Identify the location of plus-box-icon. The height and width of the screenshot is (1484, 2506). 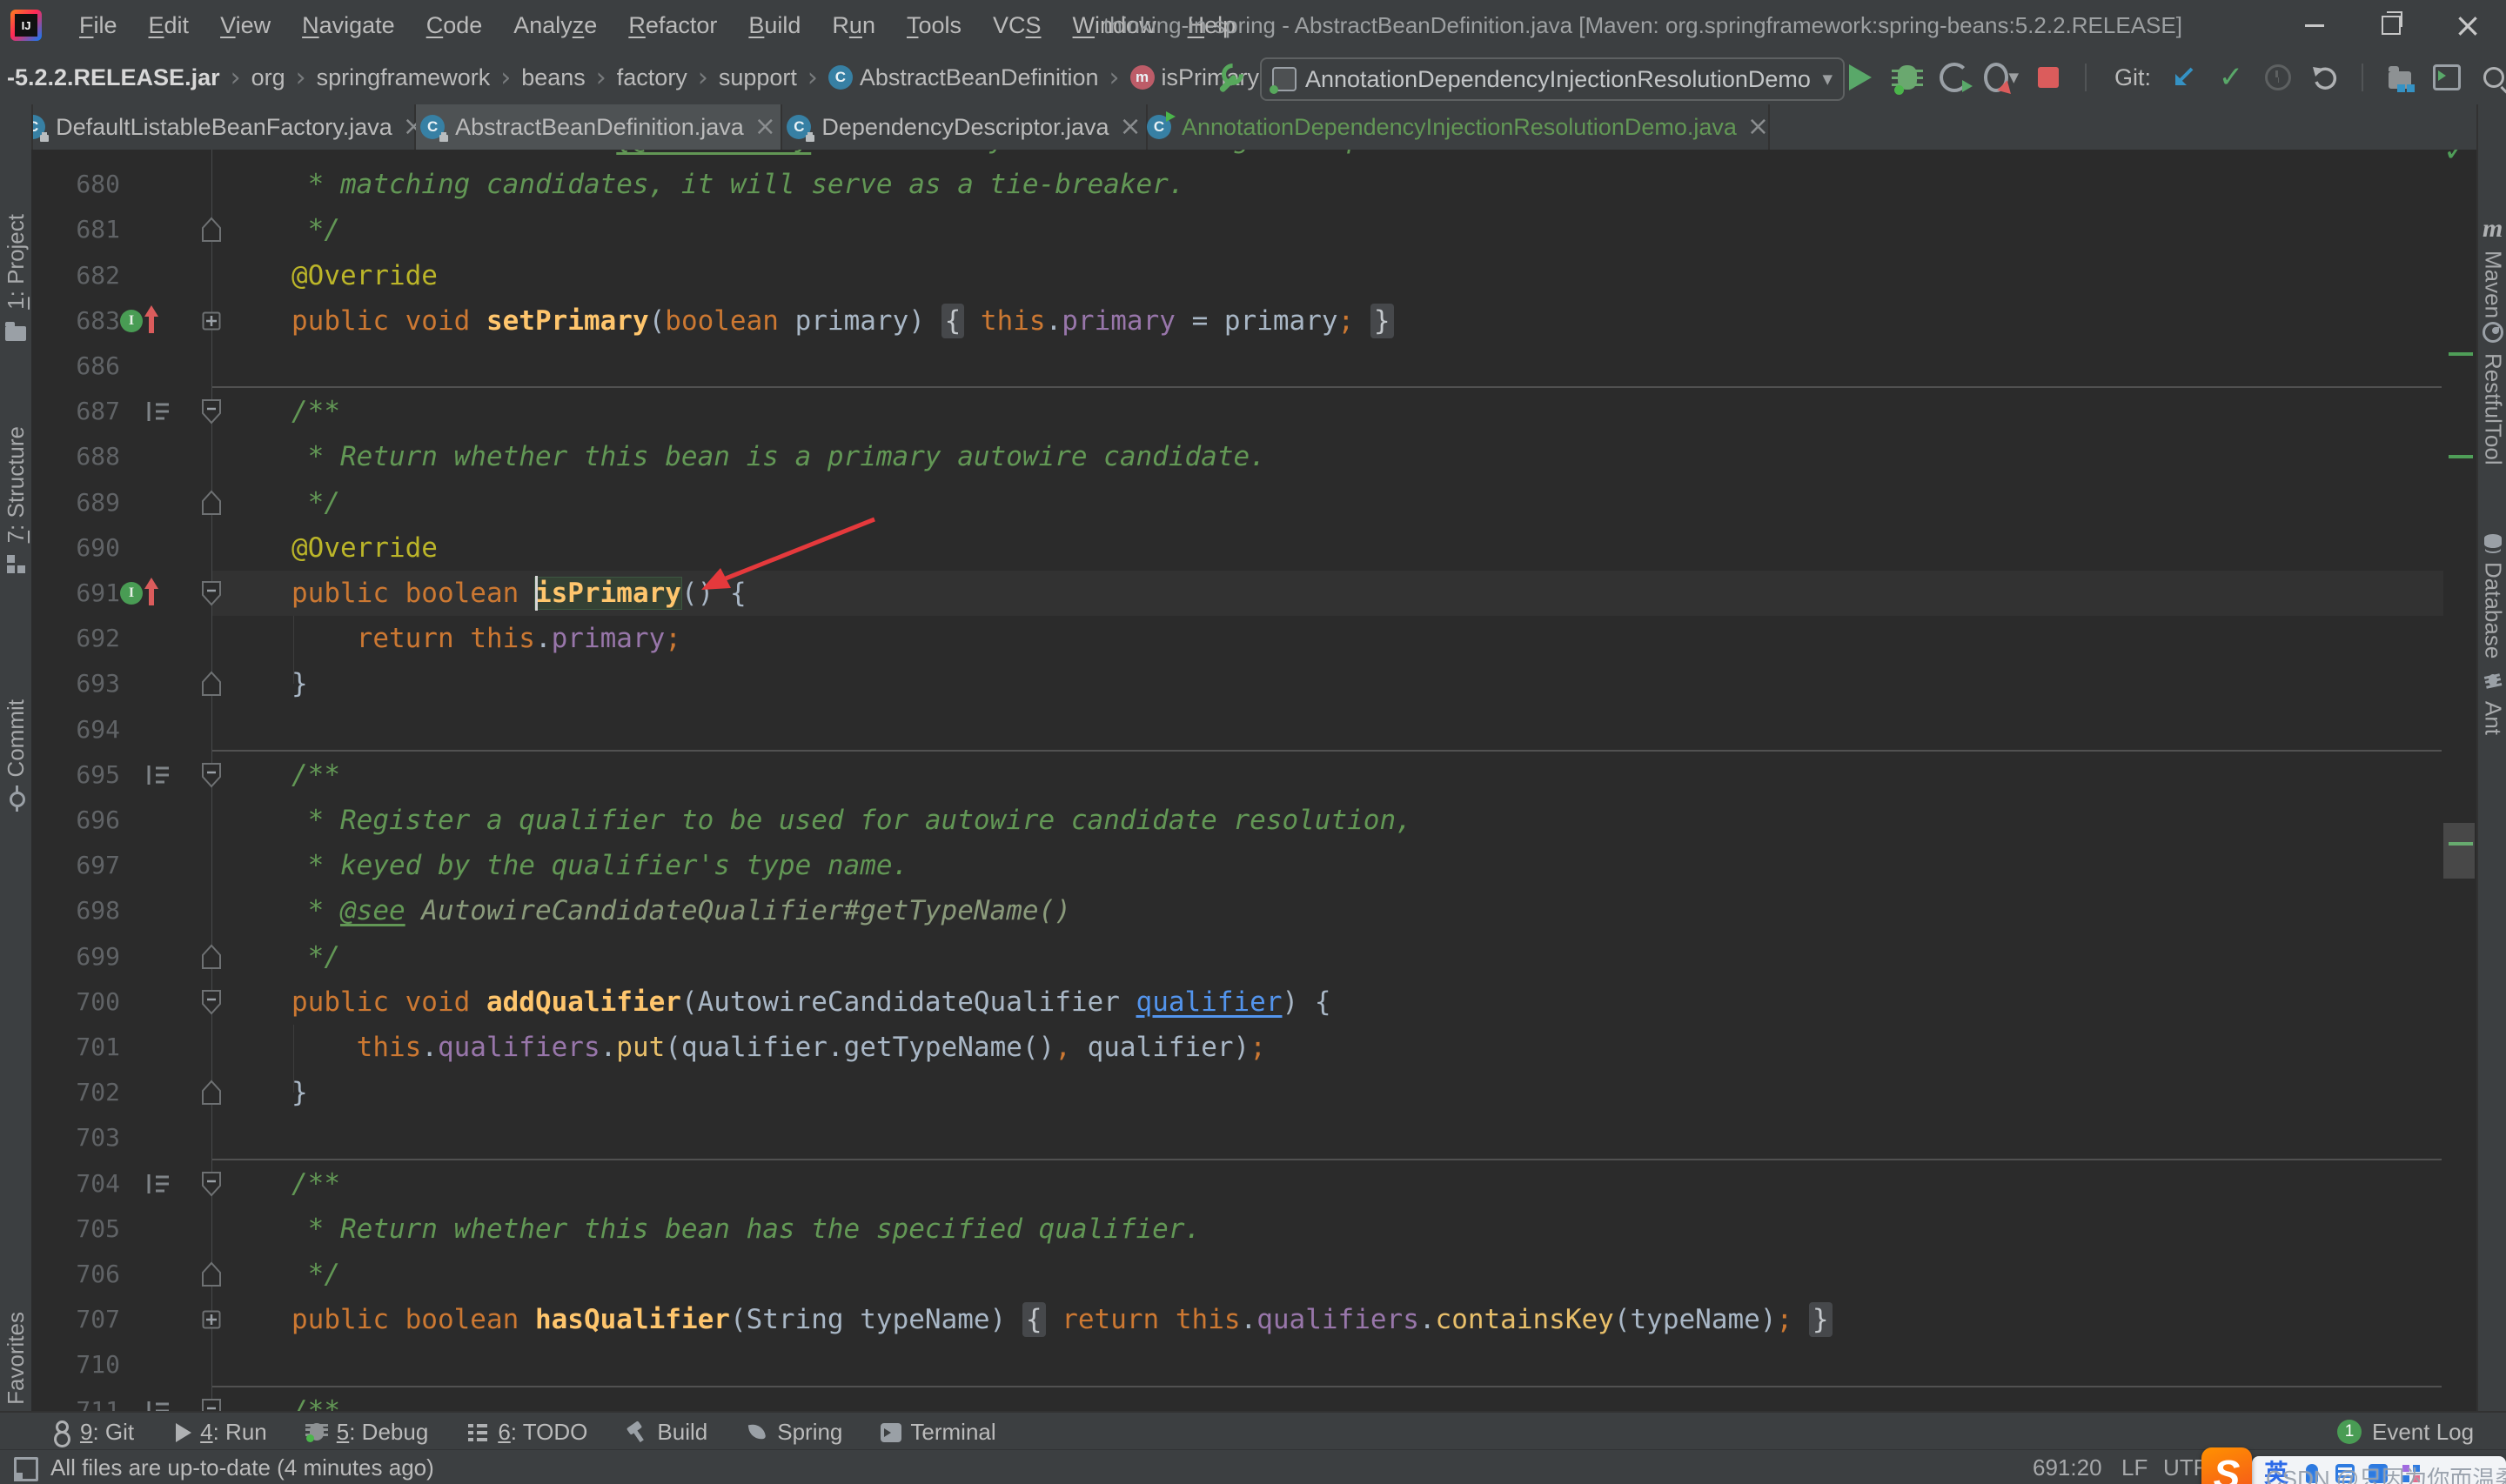
(211, 1319).